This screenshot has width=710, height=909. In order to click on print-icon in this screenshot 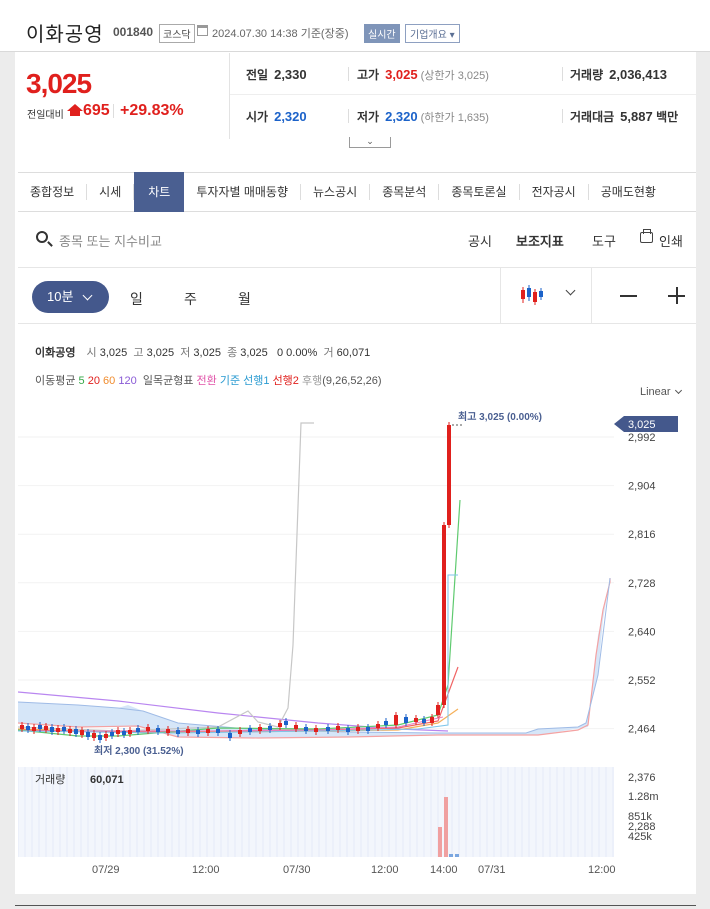, I will do `click(646, 236)`.